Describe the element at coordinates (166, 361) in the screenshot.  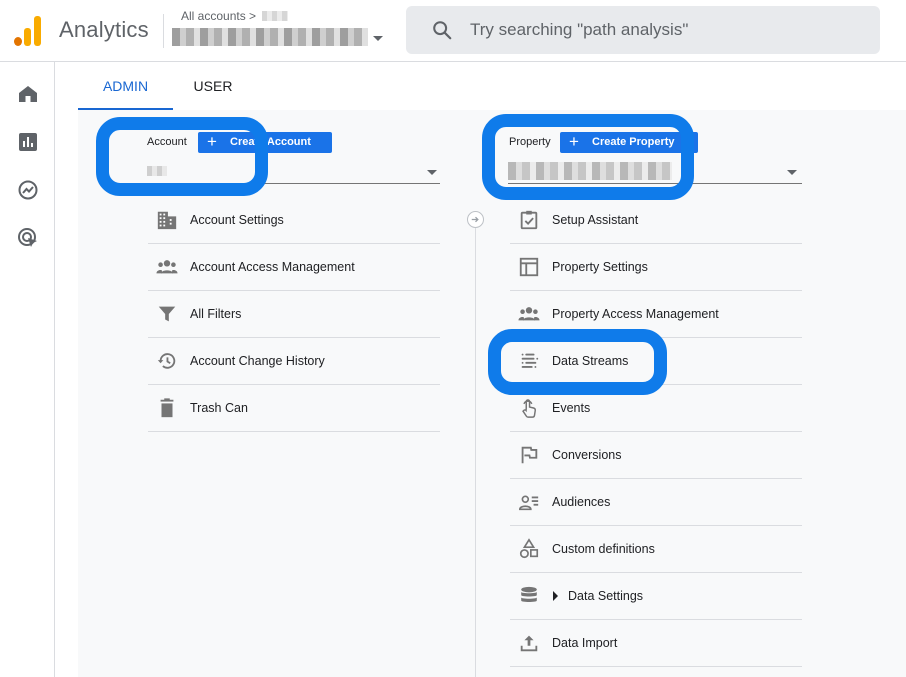
I see `history-icon` at that location.